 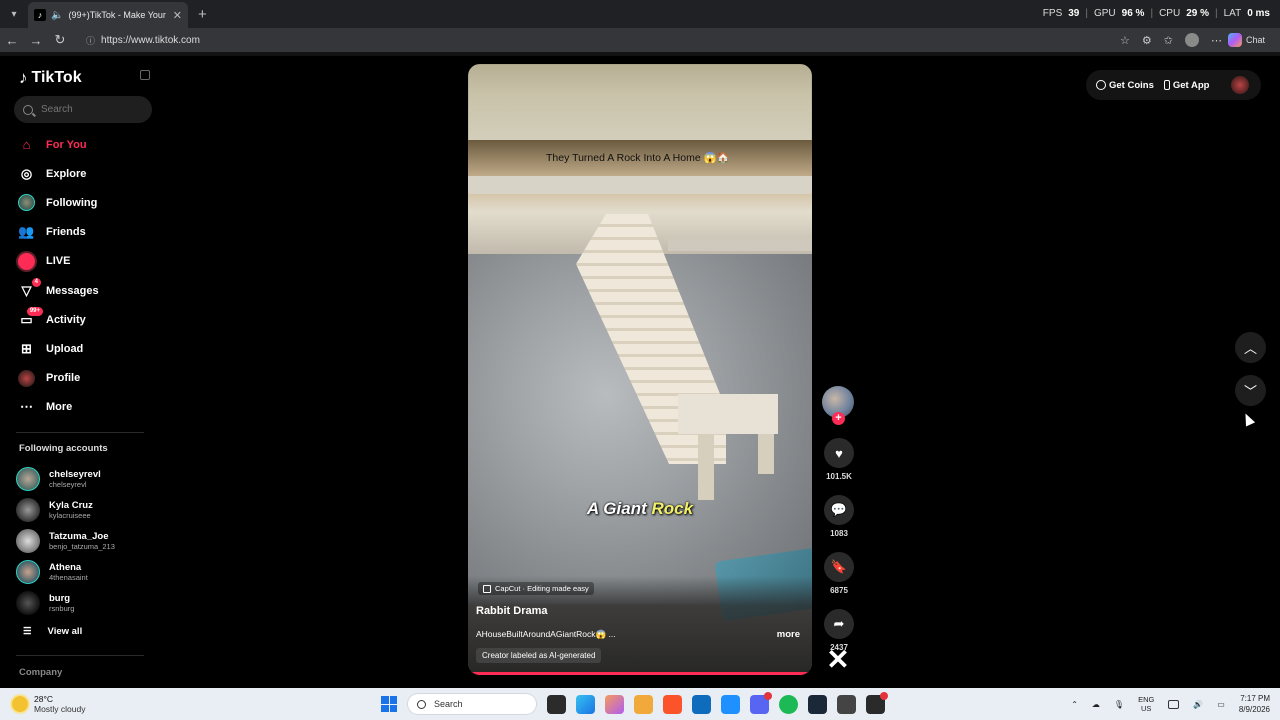 What do you see at coordinates (57, 15) in the screenshot?
I see `speaker-icon: 🔈` at bounding box center [57, 15].